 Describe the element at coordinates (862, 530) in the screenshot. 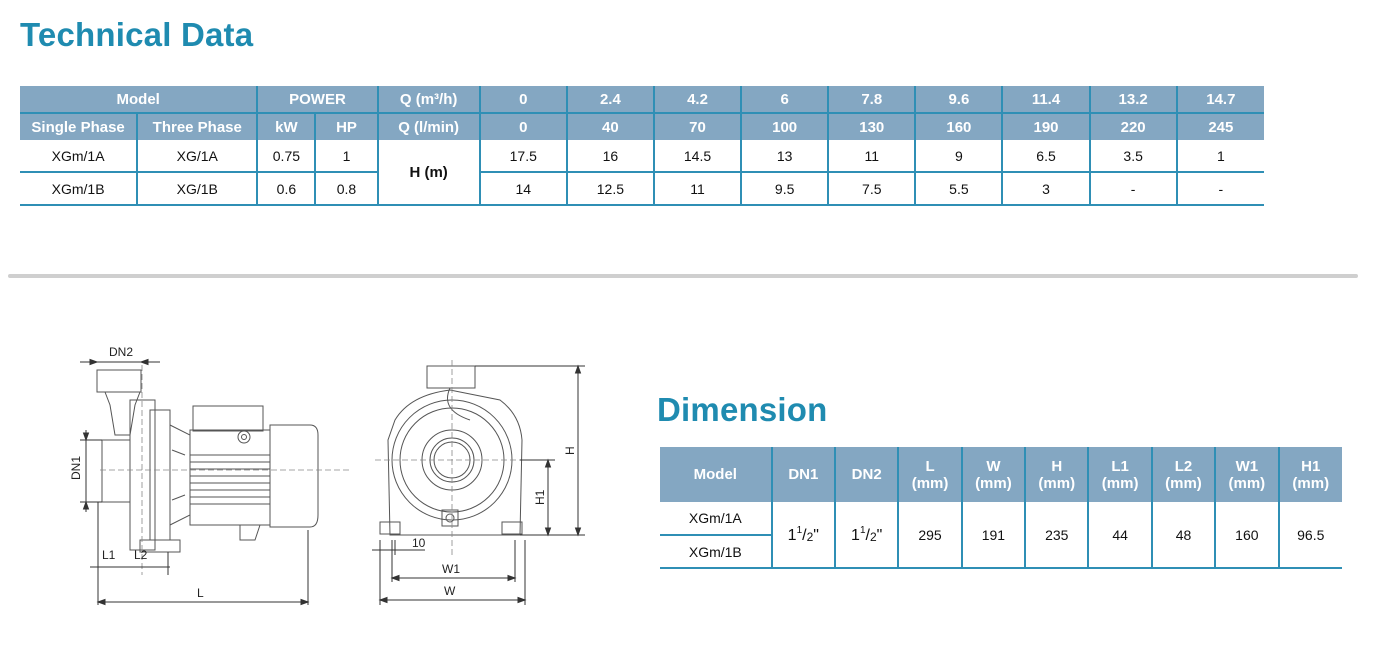

I see `dn2-numerator: 1` at that location.